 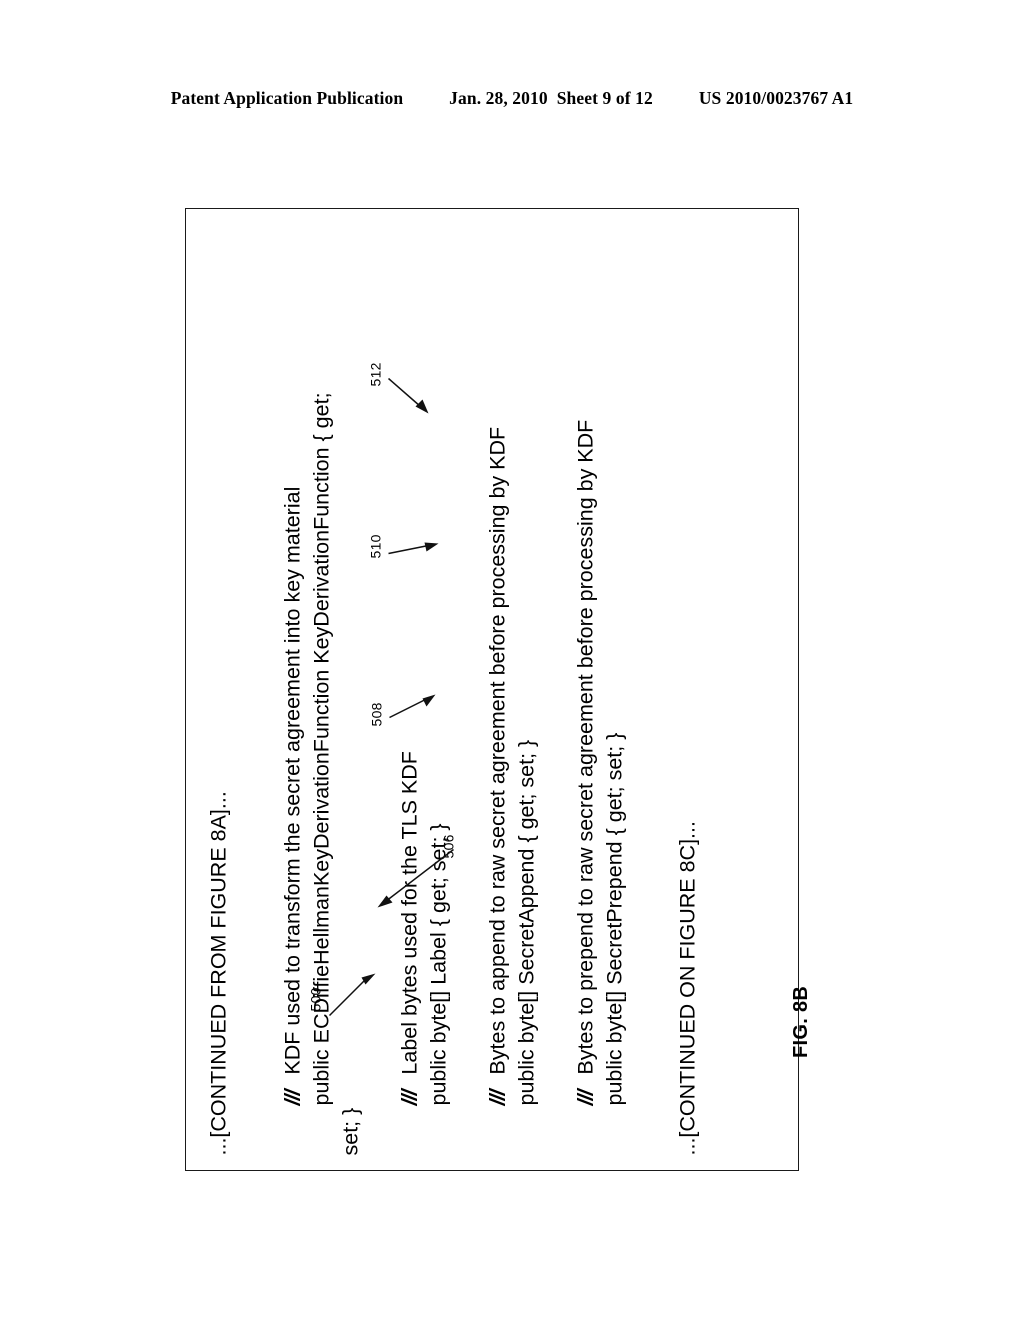 What do you see at coordinates (604, 98) in the screenshot?
I see `header-sheet-label: Sheet 9 of 12` at bounding box center [604, 98].